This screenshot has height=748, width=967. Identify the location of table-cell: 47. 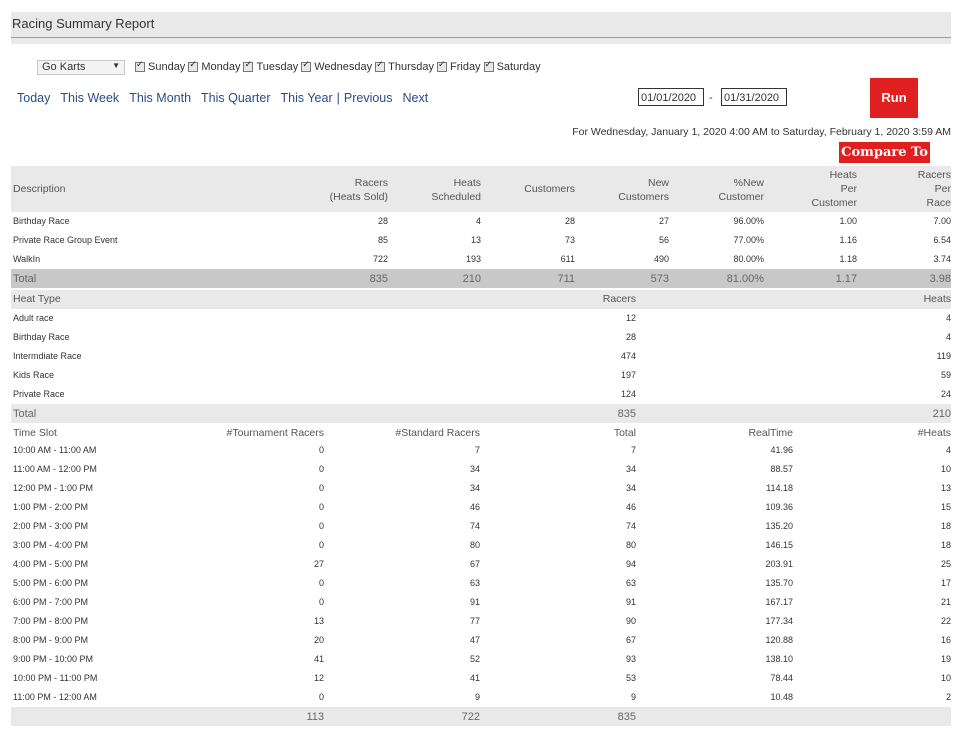
(474, 640).